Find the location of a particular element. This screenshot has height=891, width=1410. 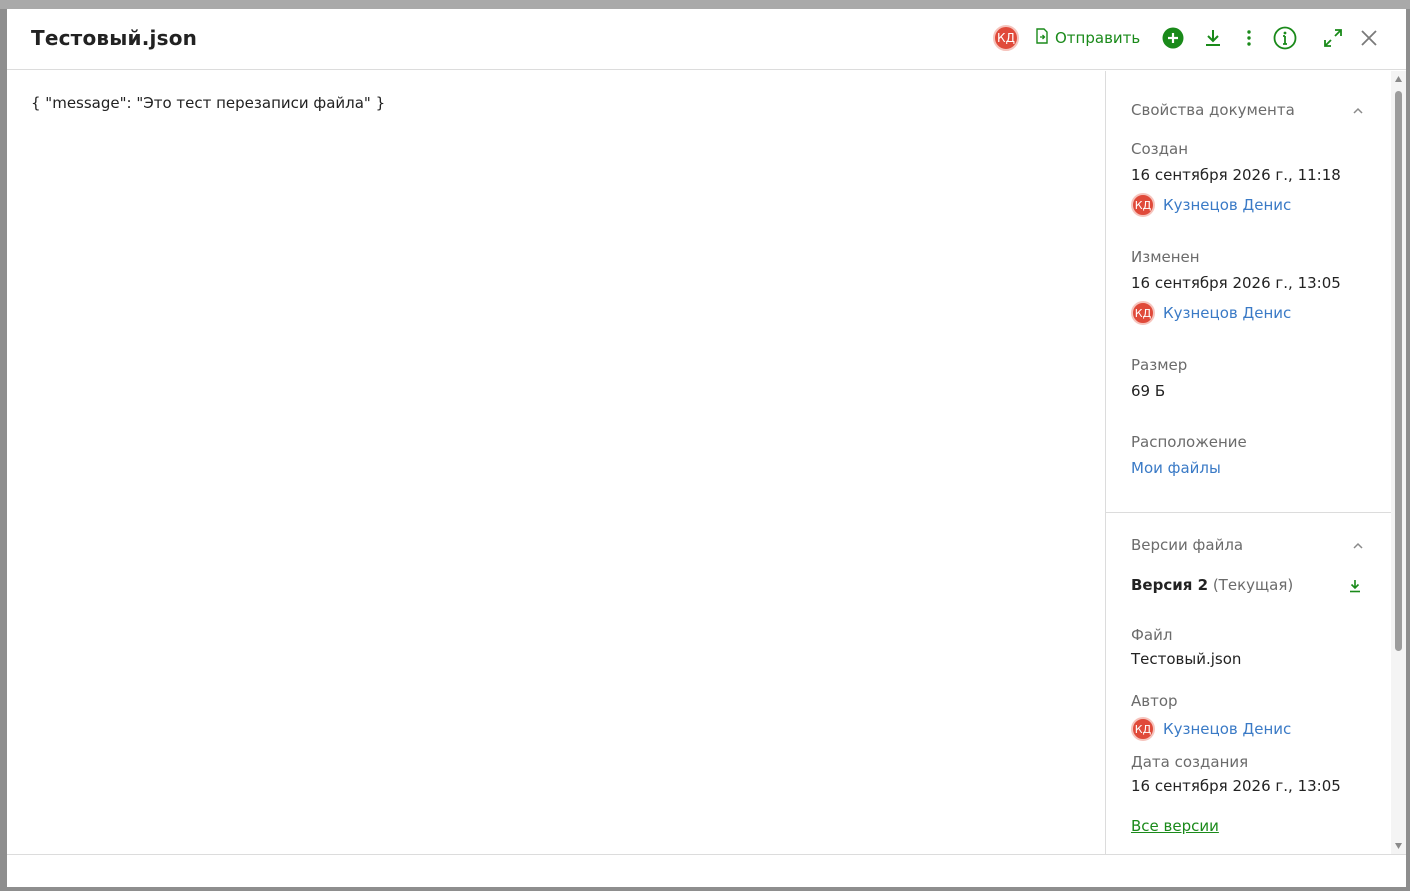

section-divider is located at coordinates (1249, 512).